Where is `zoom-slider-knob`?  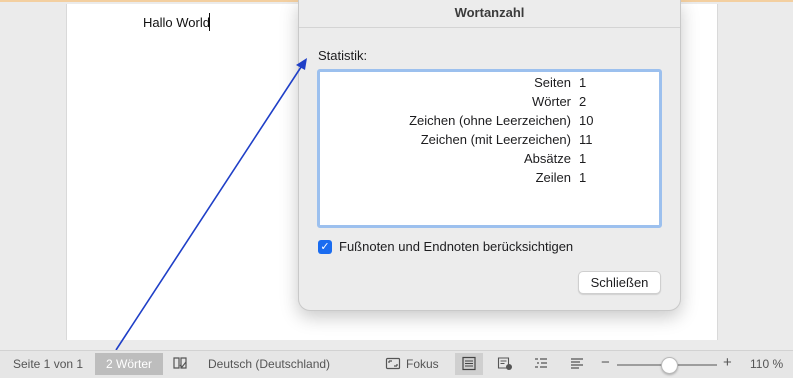 zoom-slider-knob is located at coordinates (669, 365).